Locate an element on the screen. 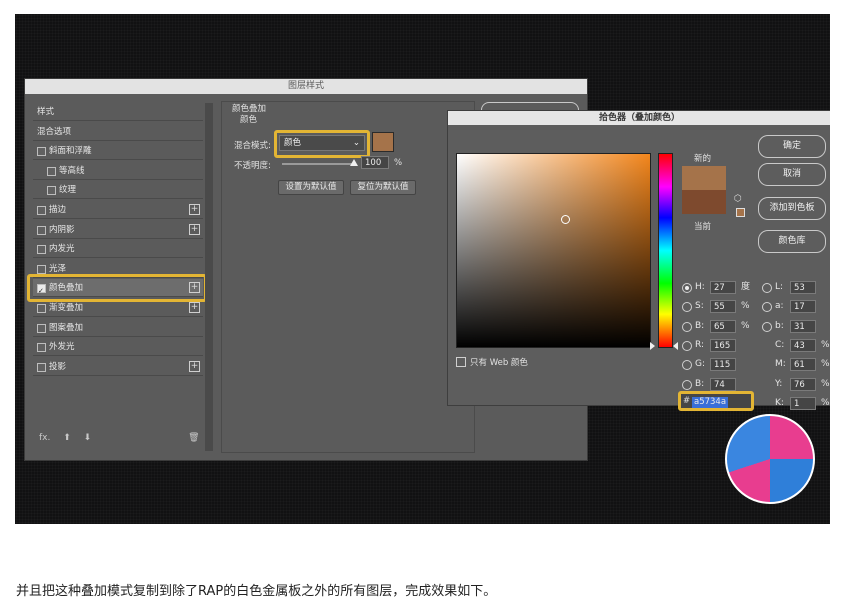  web-safe-swatch is located at coordinates (740, 212).